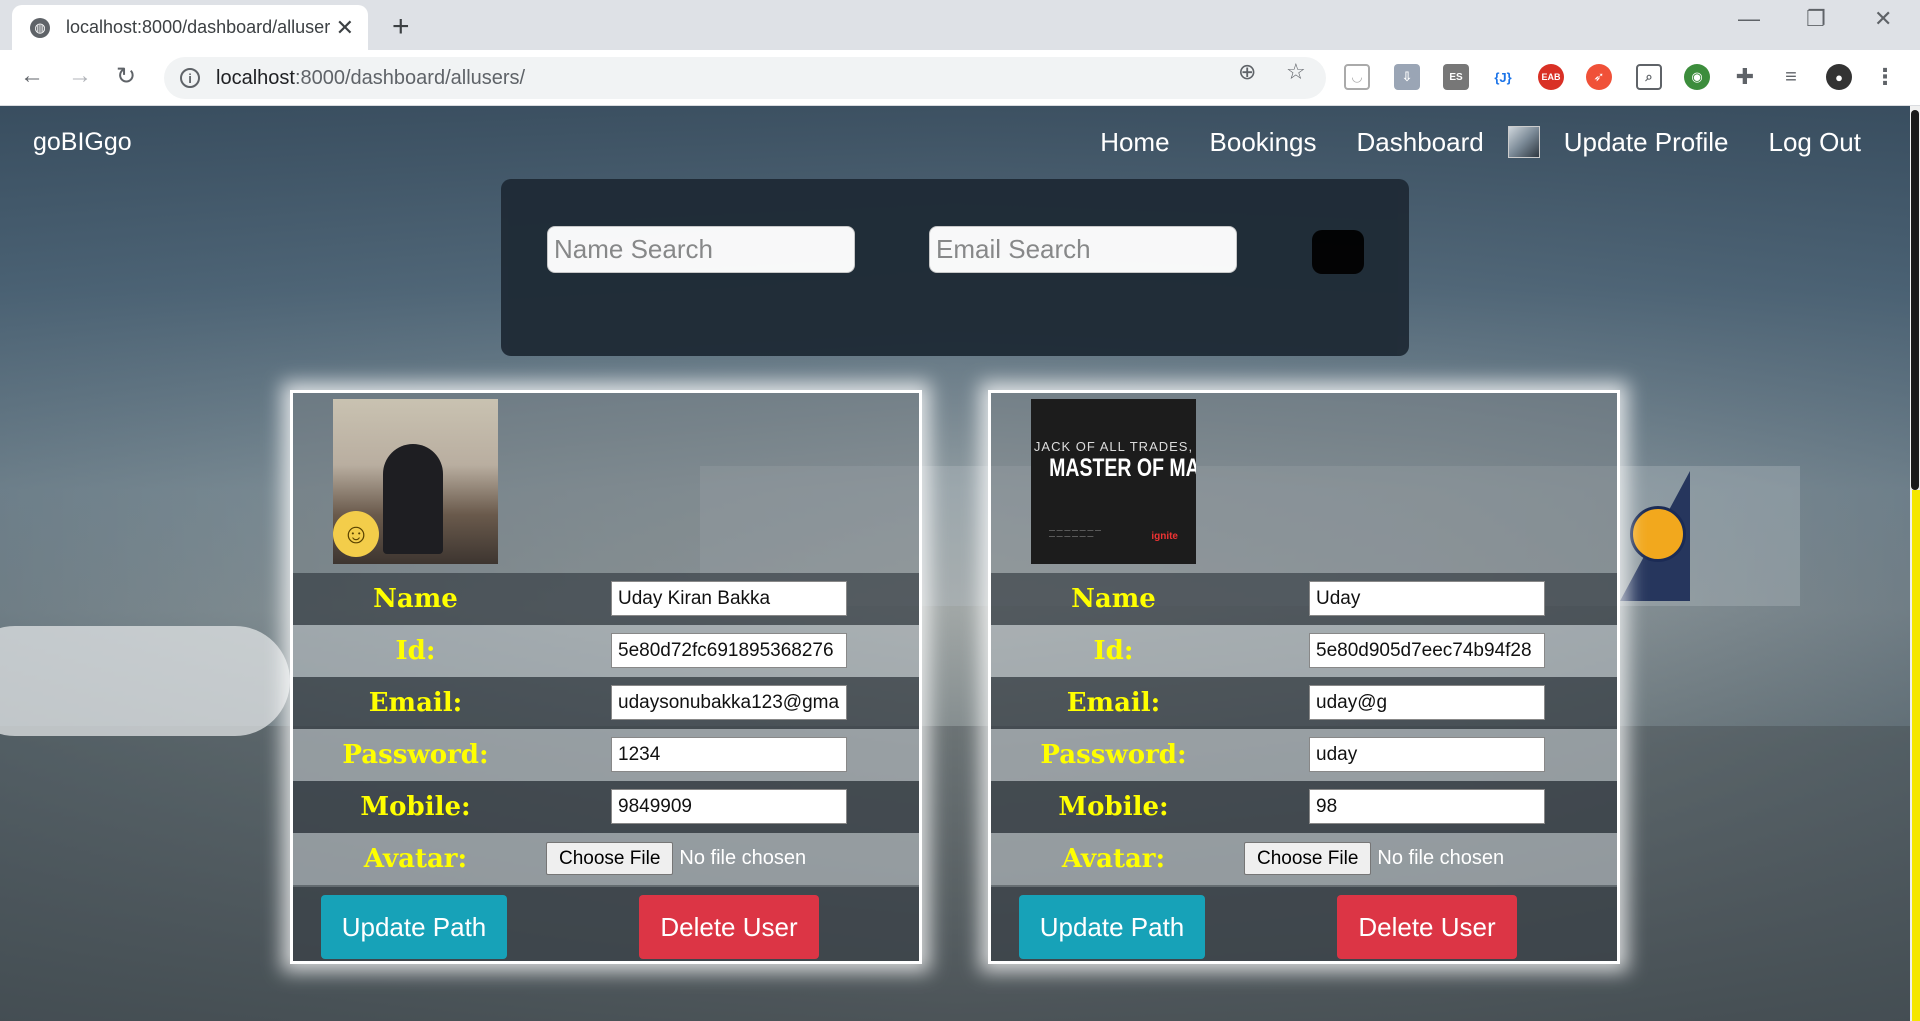 Image resolution: width=1920 pixels, height=1021 pixels. Describe the element at coordinates (80, 76) in the screenshot. I see `forward-icon: →` at that location.